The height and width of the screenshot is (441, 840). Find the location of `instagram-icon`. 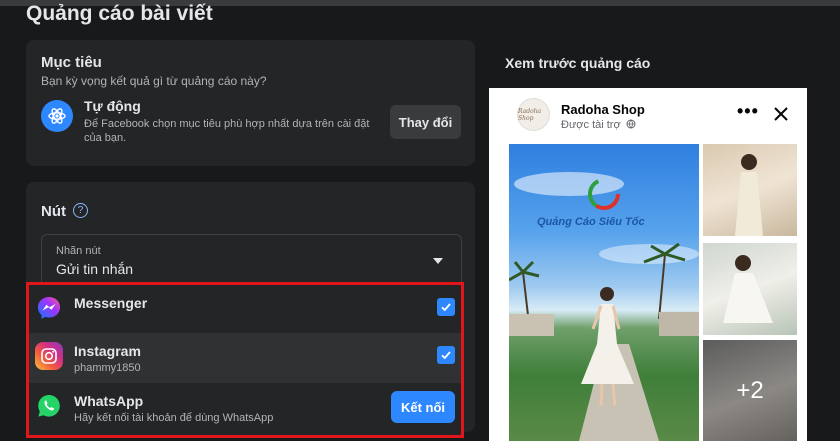

instagram-icon is located at coordinates (49, 356).